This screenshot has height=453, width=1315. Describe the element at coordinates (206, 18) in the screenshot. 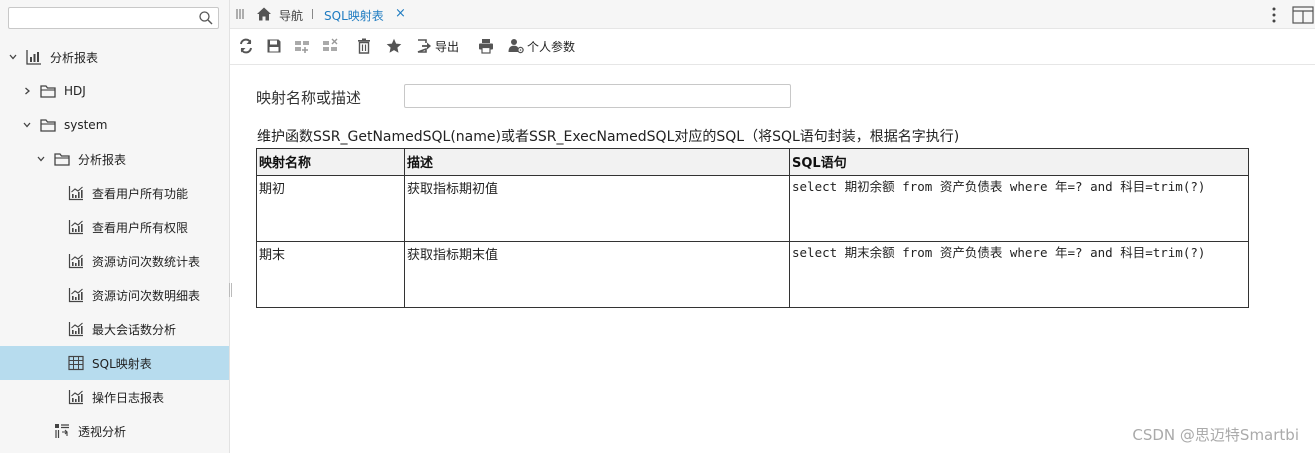

I see `search-icon` at that location.